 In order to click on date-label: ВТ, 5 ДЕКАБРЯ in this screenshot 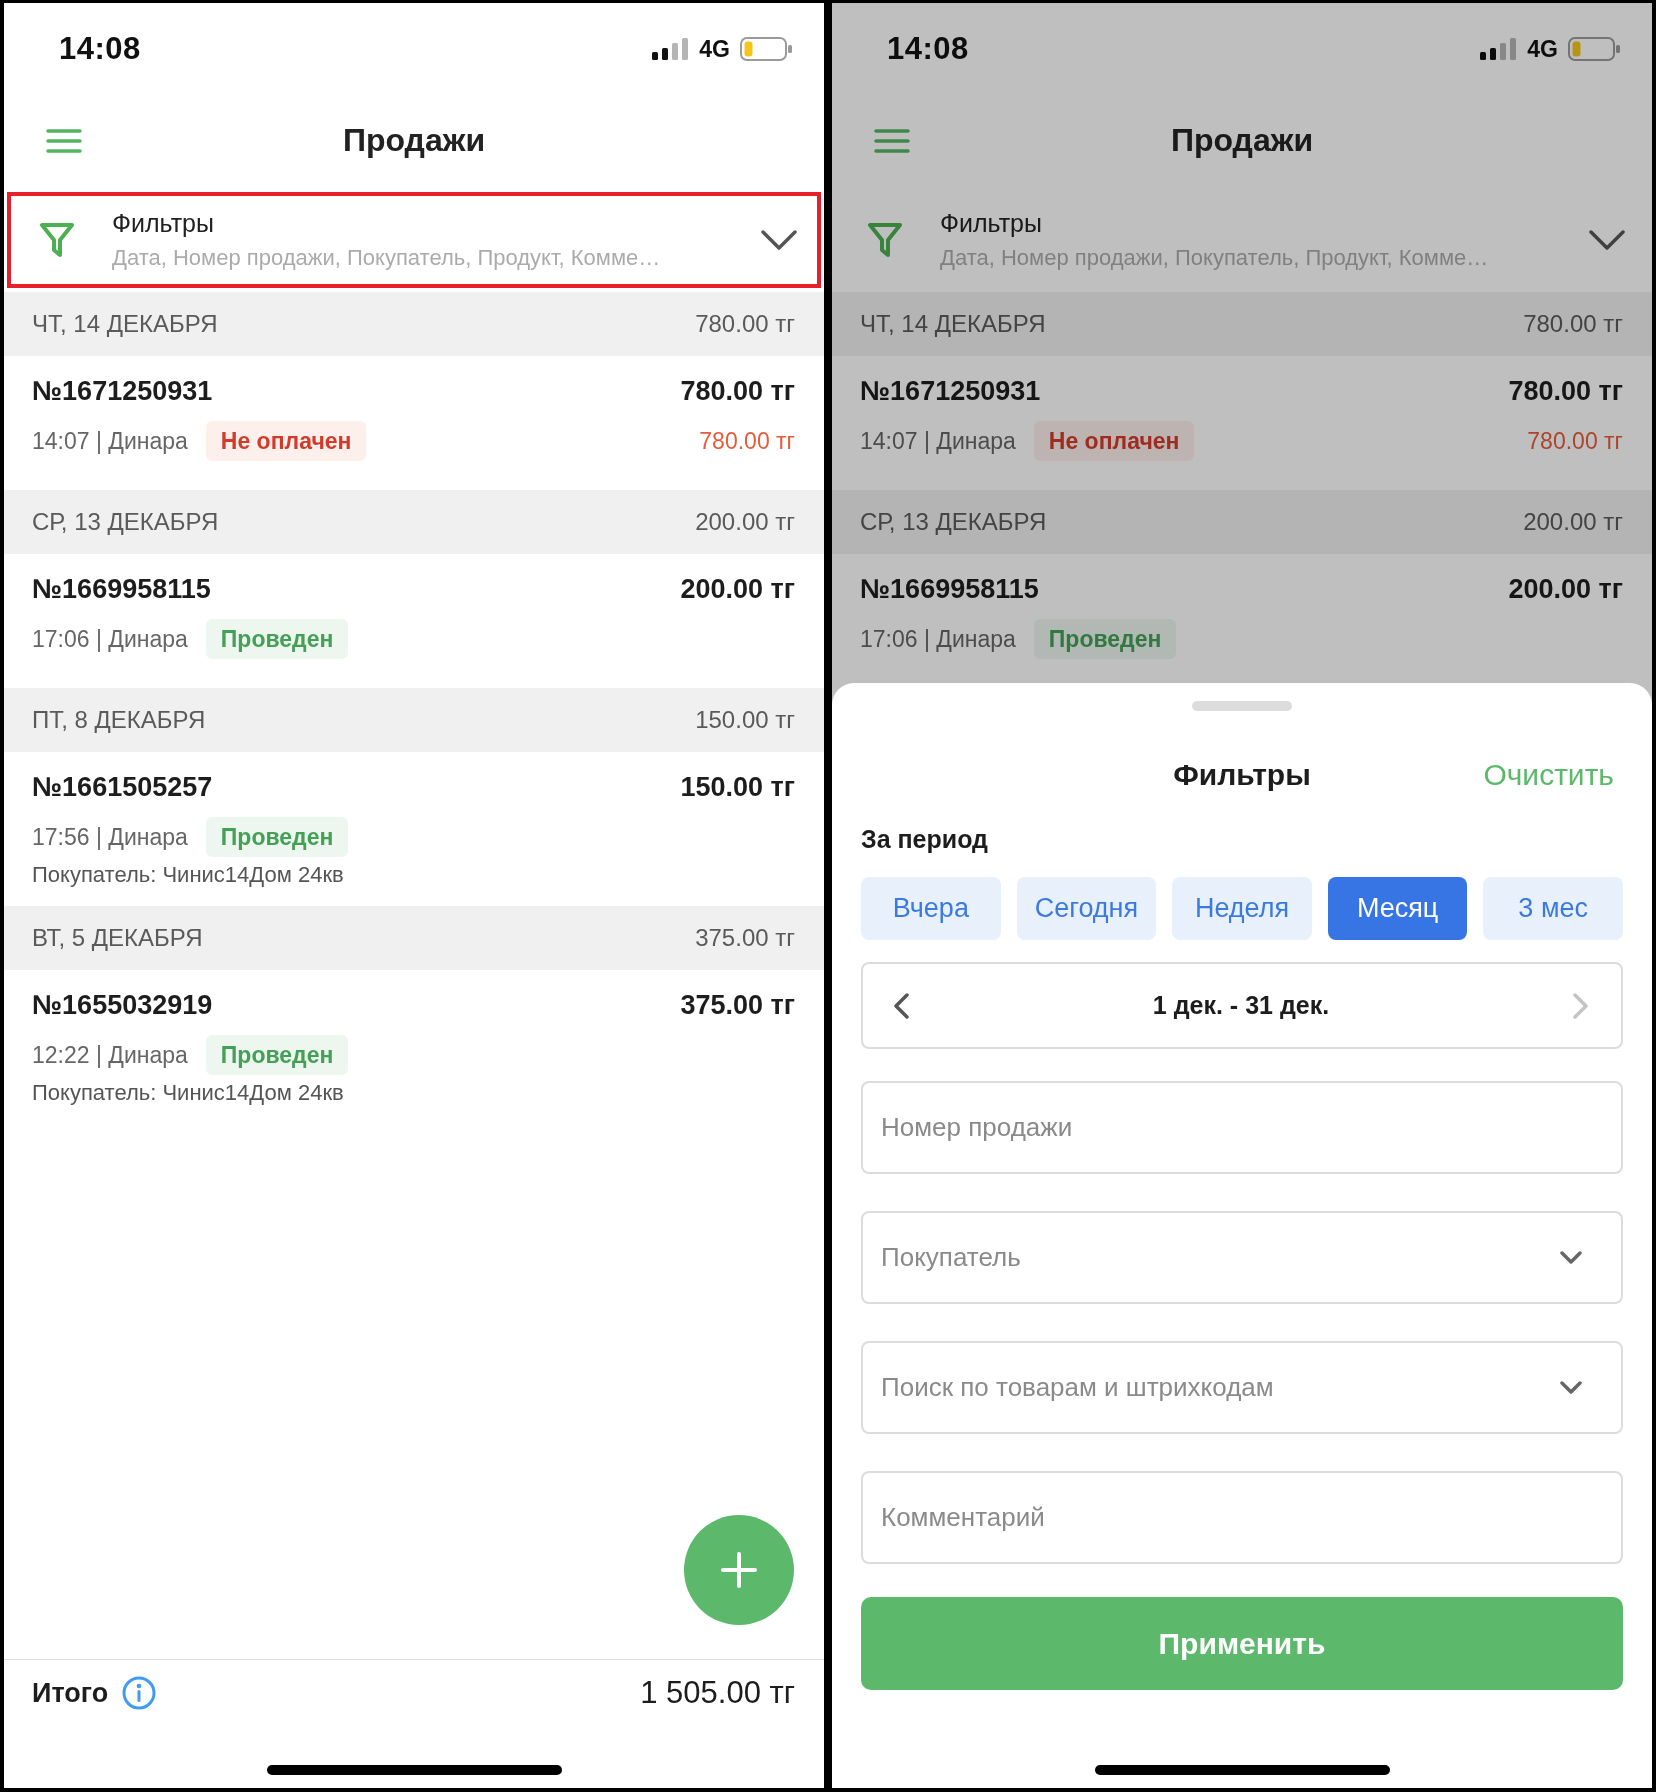, I will do `click(117, 938)`.